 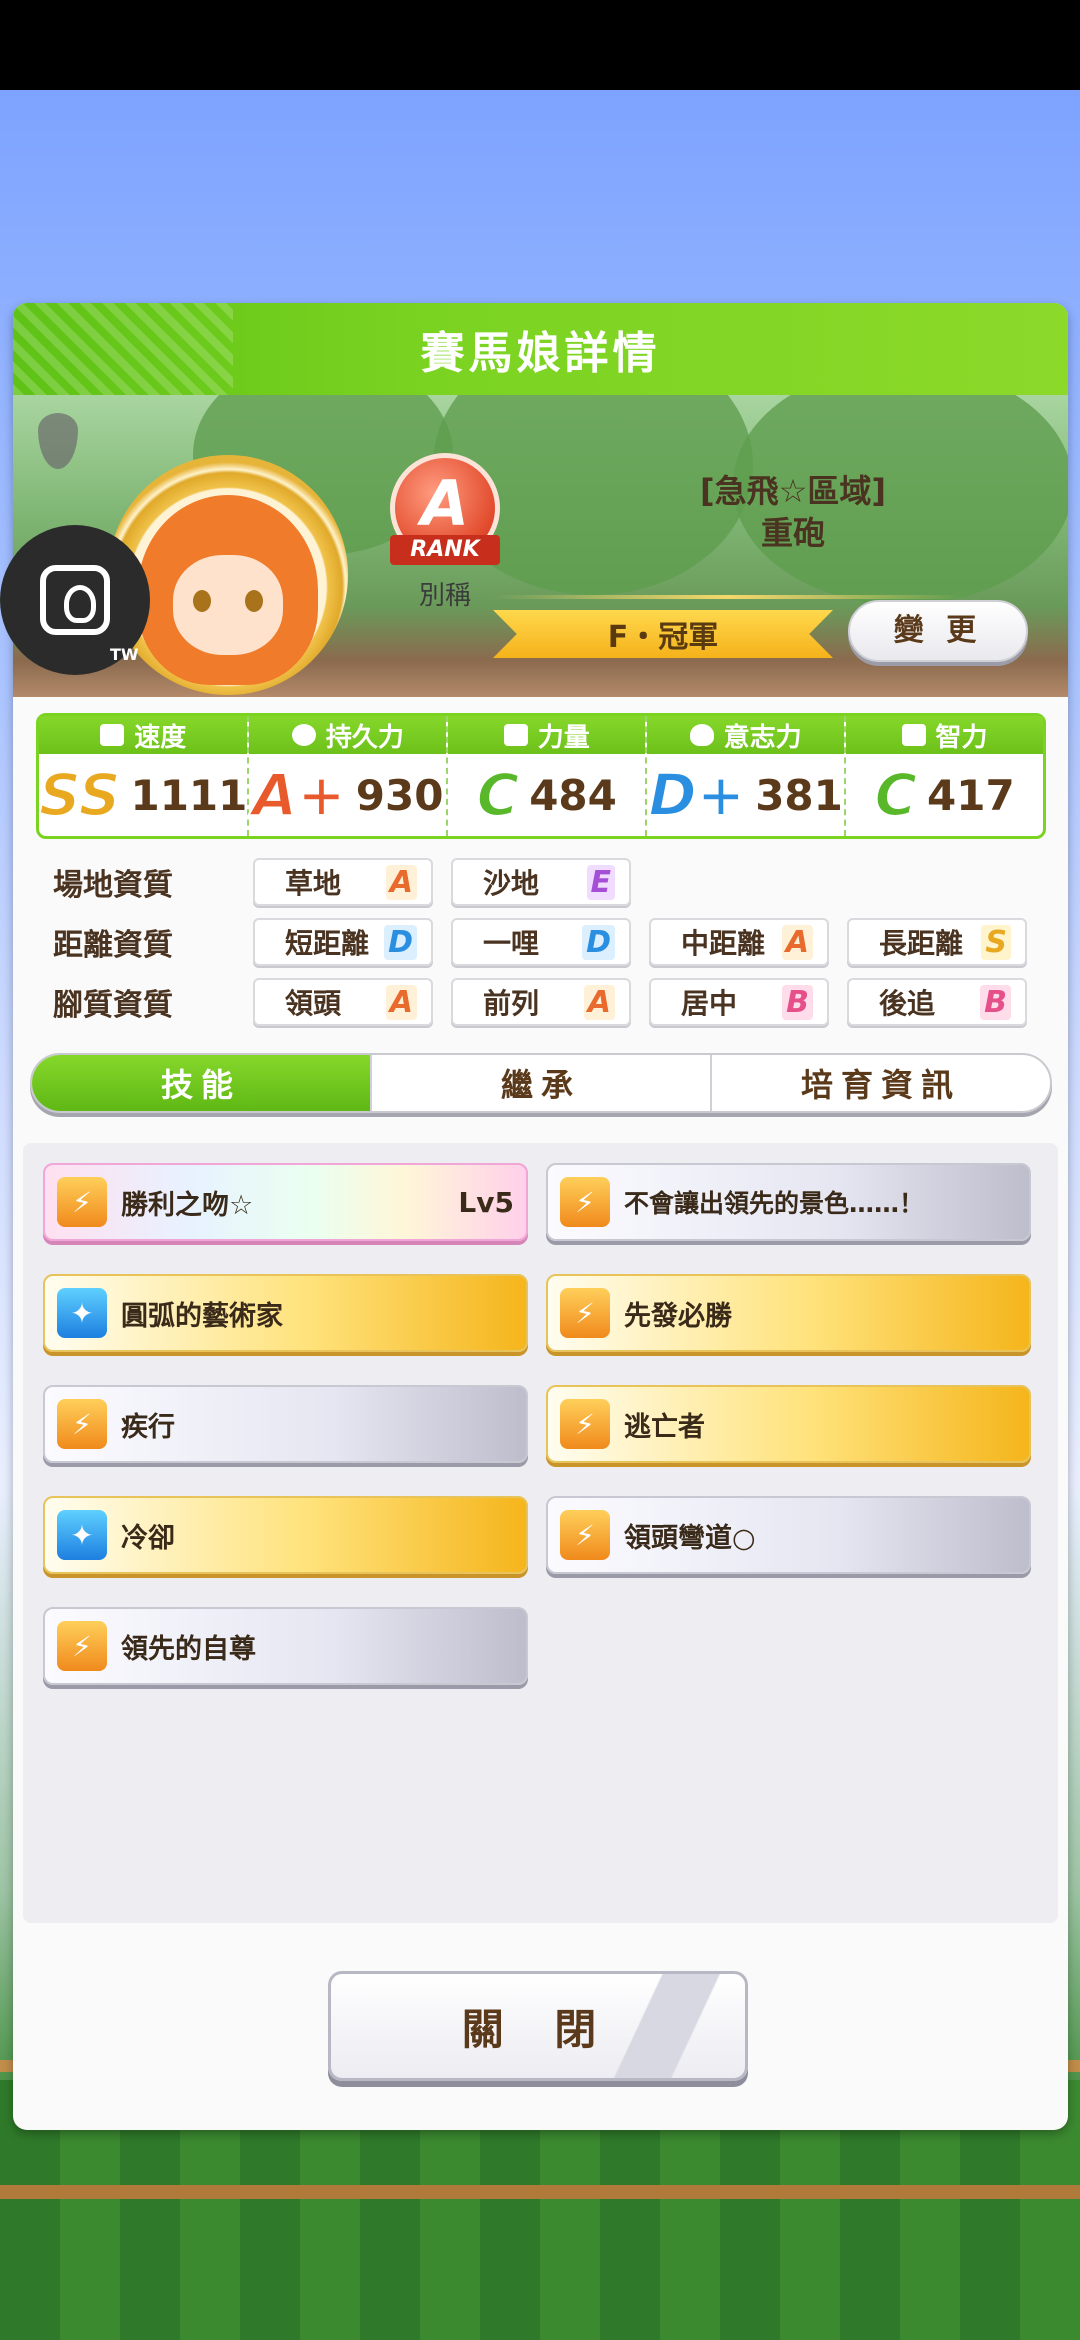 What do you see at coordinates (793, 491) in the screenshot?
I see `nickname-line-1: [急飛☆區域]` at bounding box center [793, 491].